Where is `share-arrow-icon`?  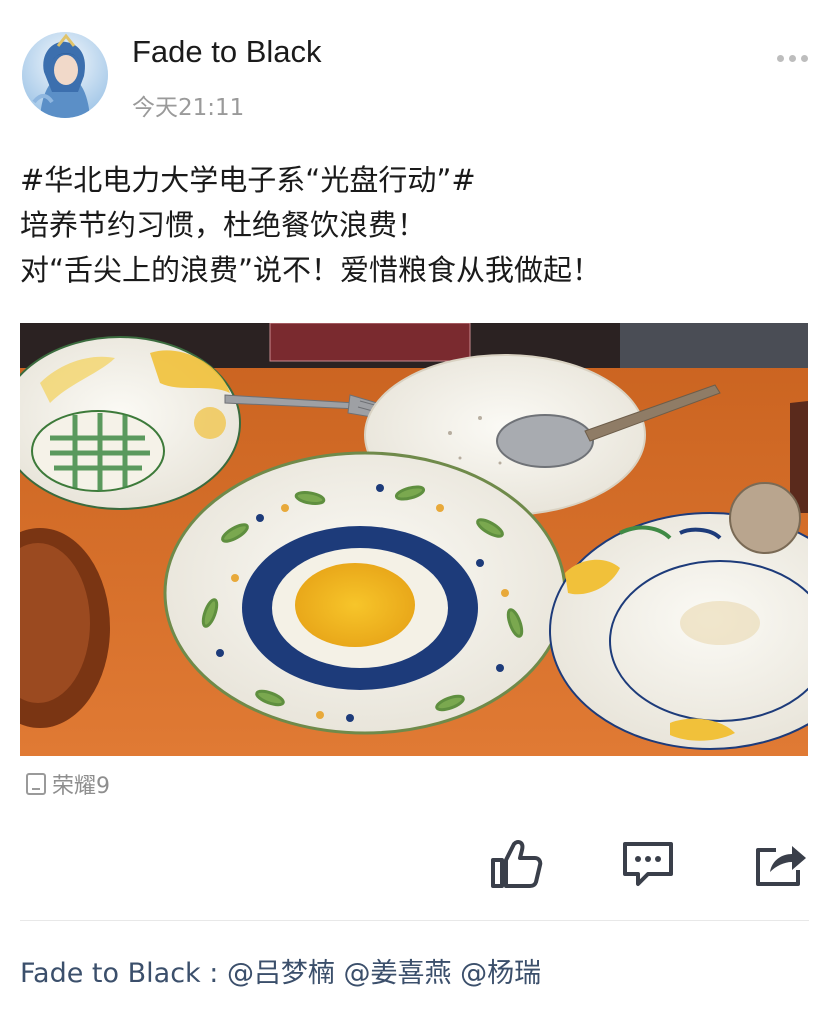 share-arrow-icon is located at coordinates (781, 866).